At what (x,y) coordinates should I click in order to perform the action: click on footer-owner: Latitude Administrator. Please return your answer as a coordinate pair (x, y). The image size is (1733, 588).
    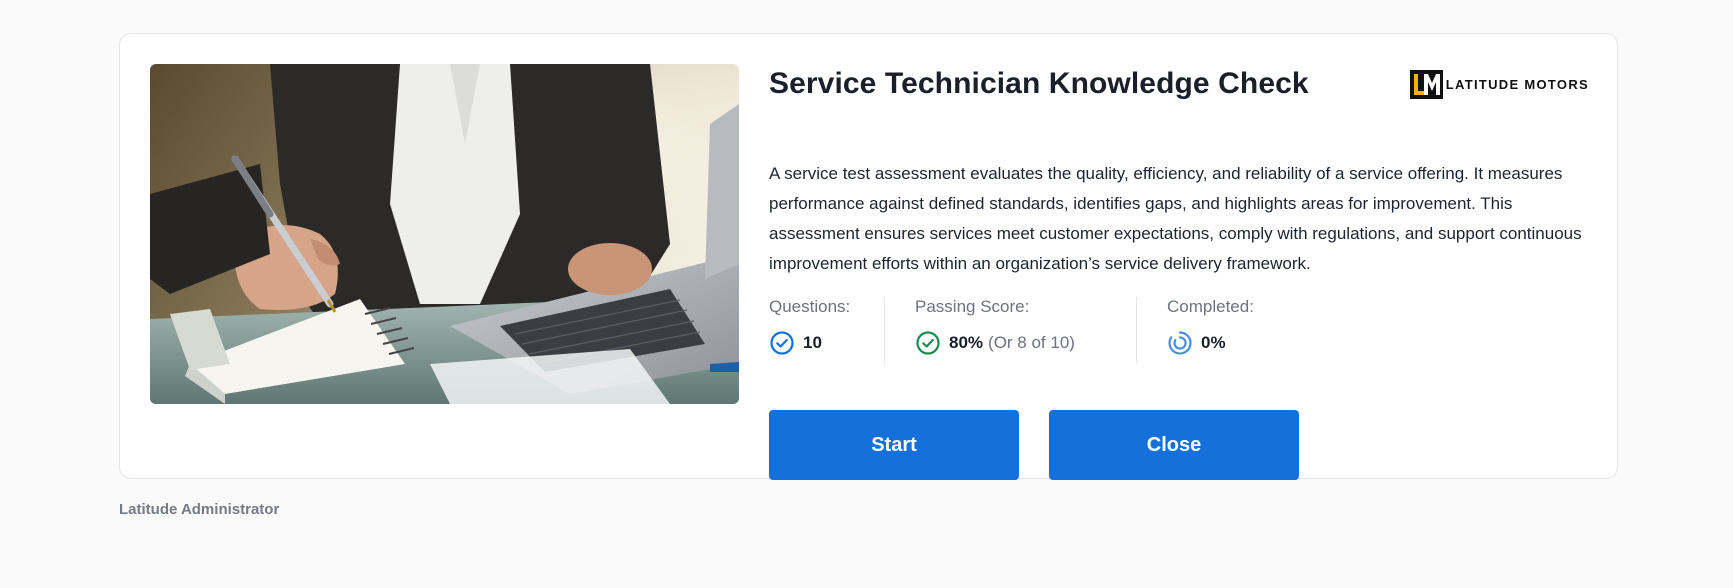
    Looking at the image, I should click on (199, 509).